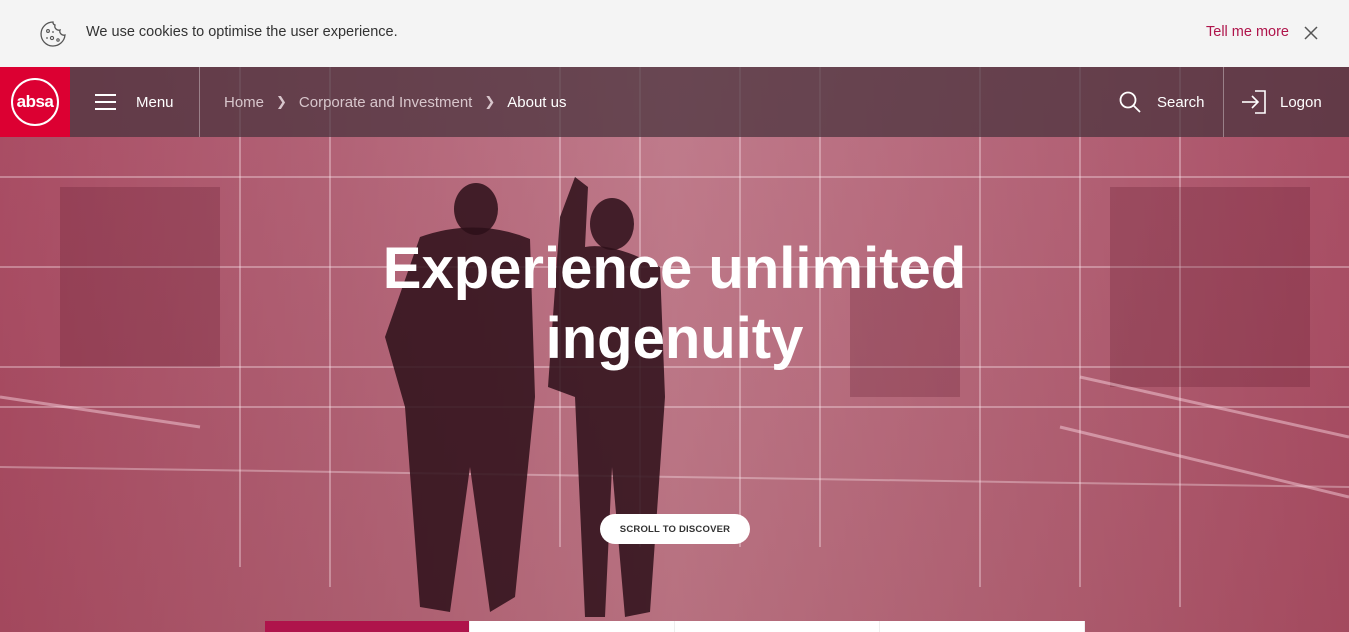  I want to click on hamburger-icon, so click(105, 102).